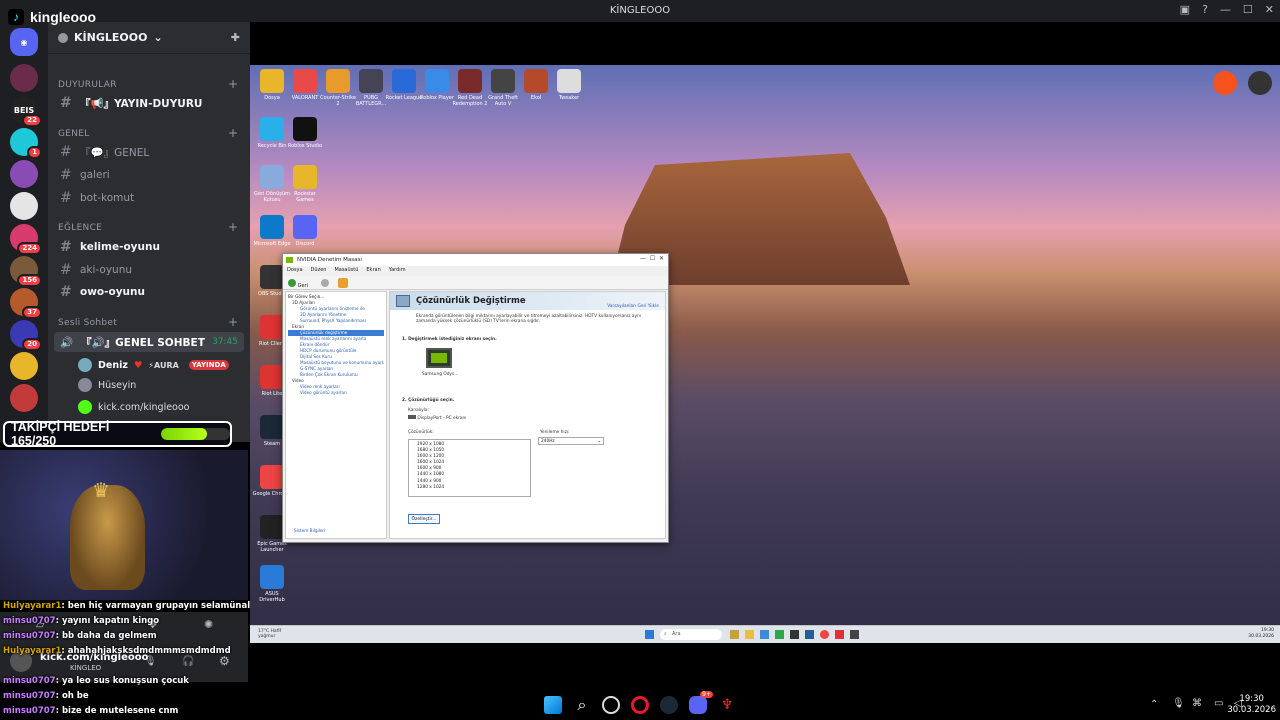 This screenshot has width=1280, height=720. What do you see at coordinates (824, 634) in the screenshot?
I see `chrome-icon` at bounding box center [824, 634].